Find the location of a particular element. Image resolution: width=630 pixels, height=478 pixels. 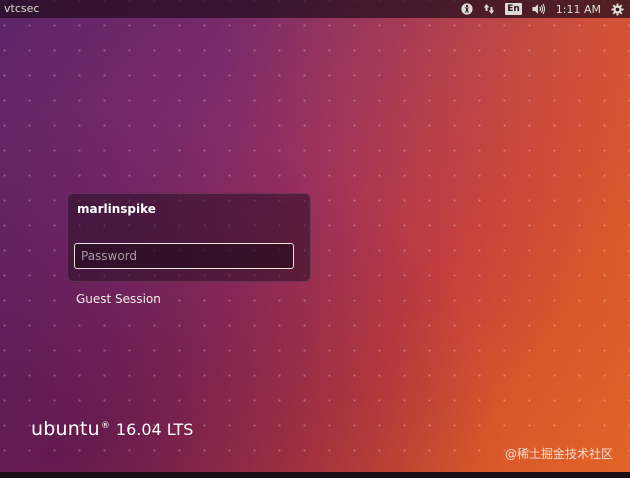

guest-session-option: Guest Session is located at coordinates (118, 299).